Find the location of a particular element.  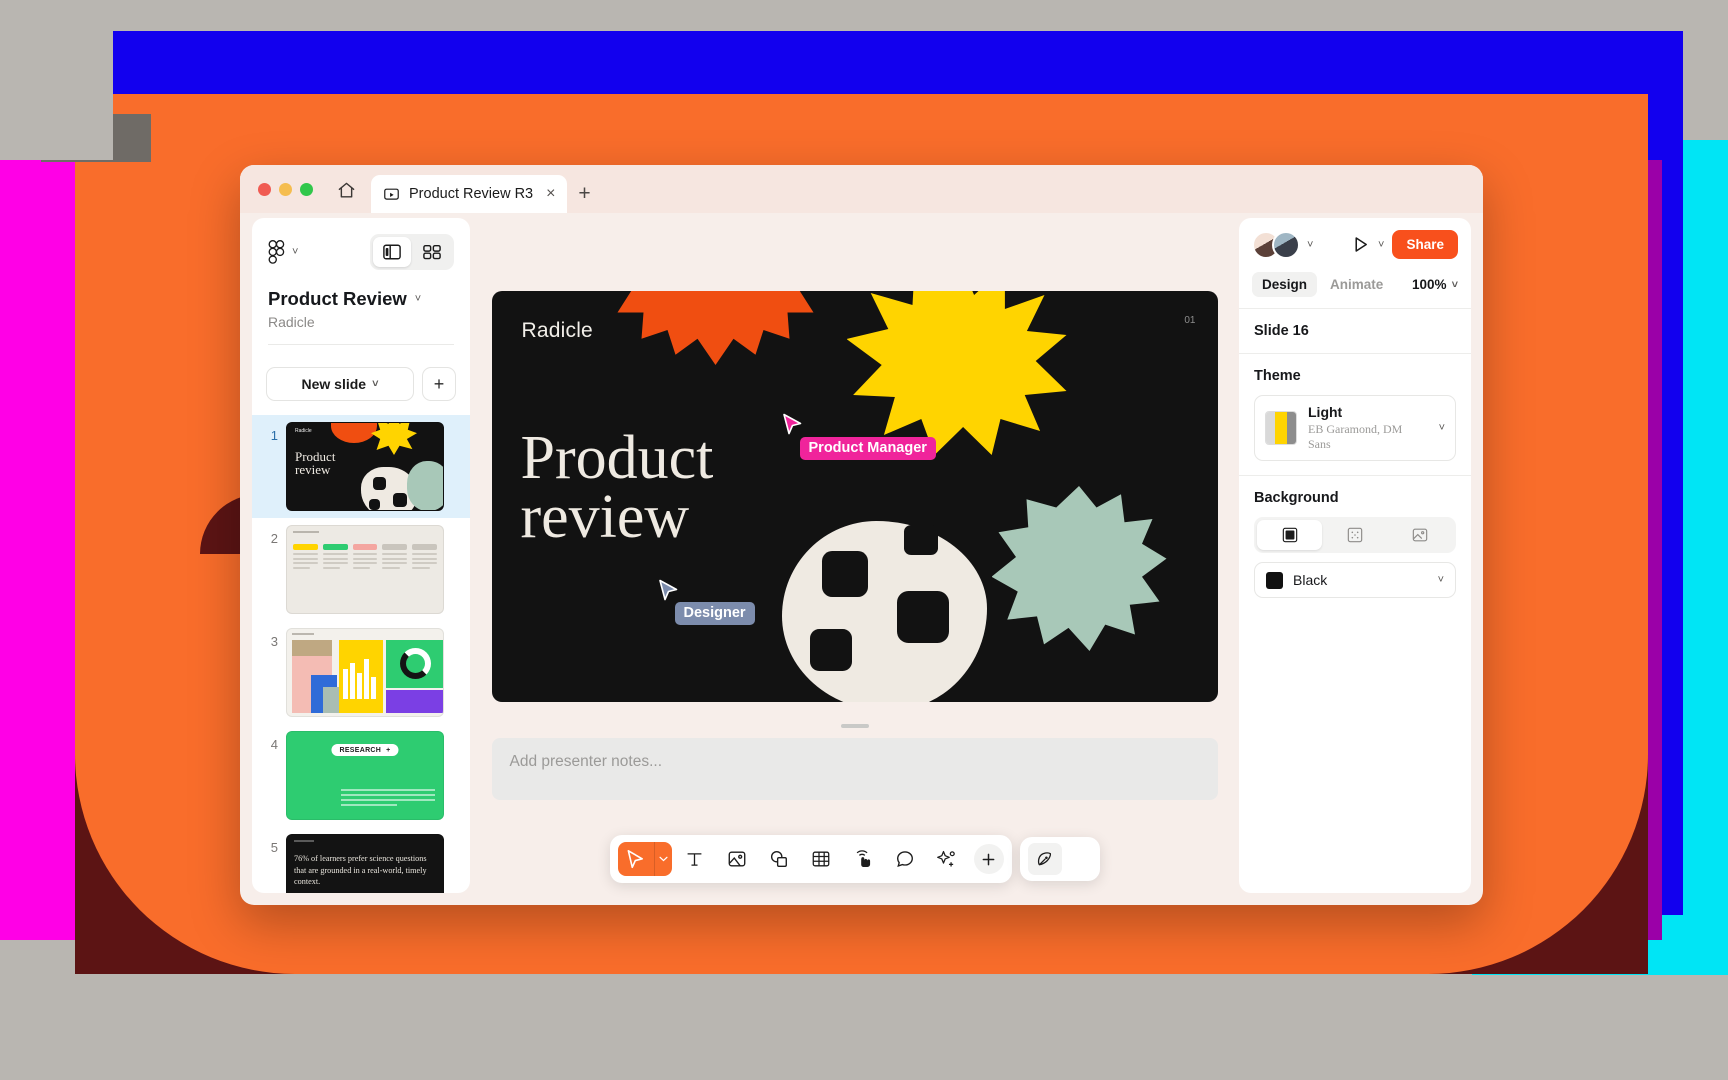

new-tab-button: + is located at coordinates (584, 194).